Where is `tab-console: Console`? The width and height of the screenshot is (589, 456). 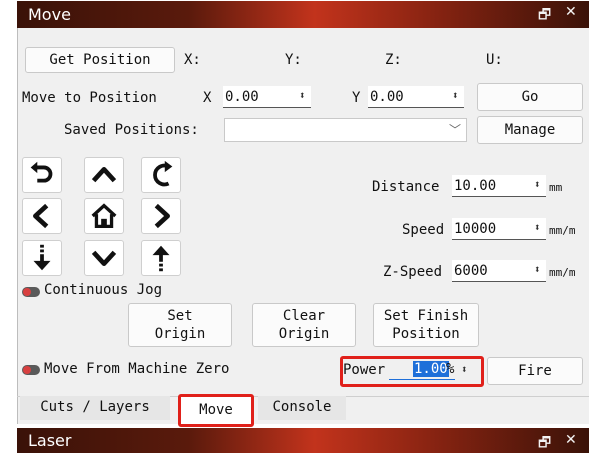 tab-console: Console is located at coordinates (302, 408).